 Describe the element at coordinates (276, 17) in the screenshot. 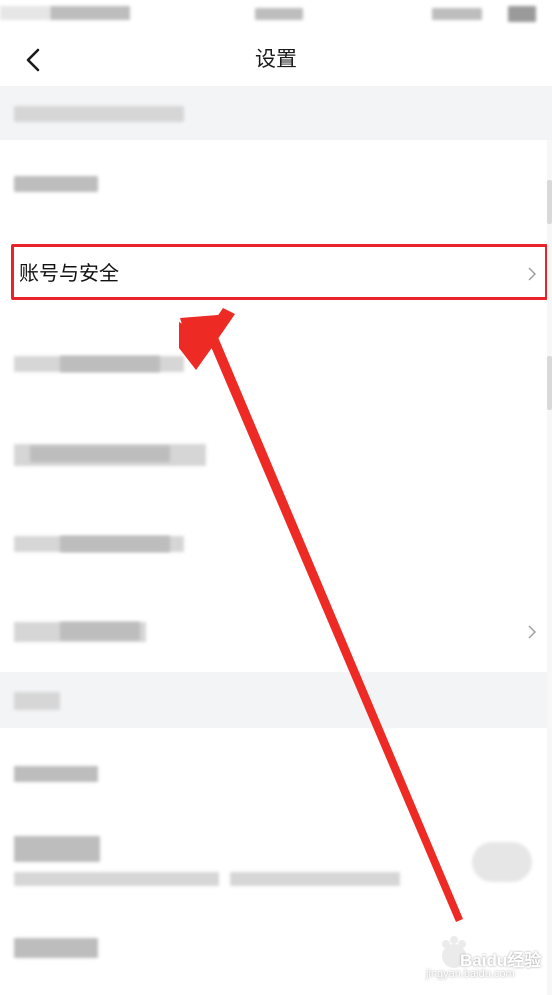

I see `status-bar` at that location.